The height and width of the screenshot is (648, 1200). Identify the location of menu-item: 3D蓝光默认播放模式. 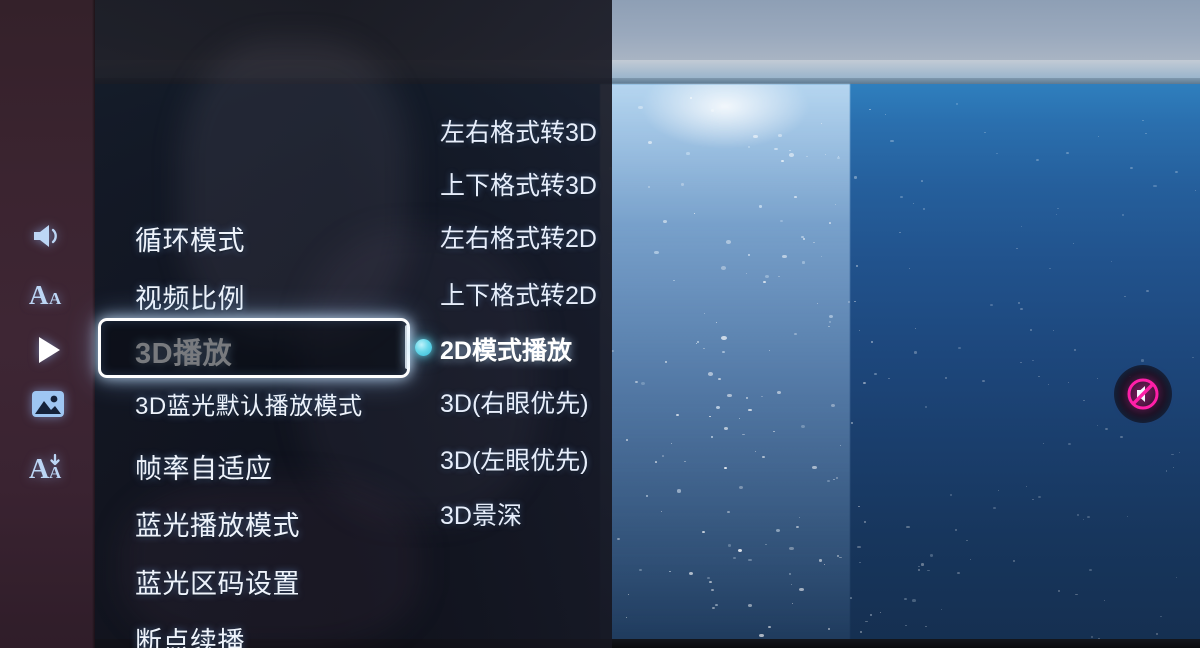
(249, 403).